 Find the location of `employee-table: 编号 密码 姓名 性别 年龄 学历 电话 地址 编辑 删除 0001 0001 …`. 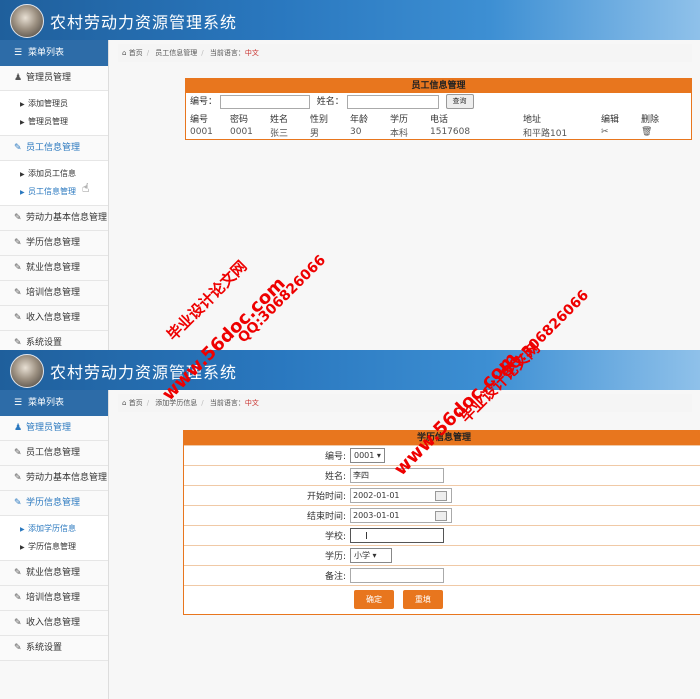

employee-table: 编号 密码 姓名 性别 年龄 学历 电话 地址 编辑 删除 0001 0001 … is located at coordinates (438, 125).